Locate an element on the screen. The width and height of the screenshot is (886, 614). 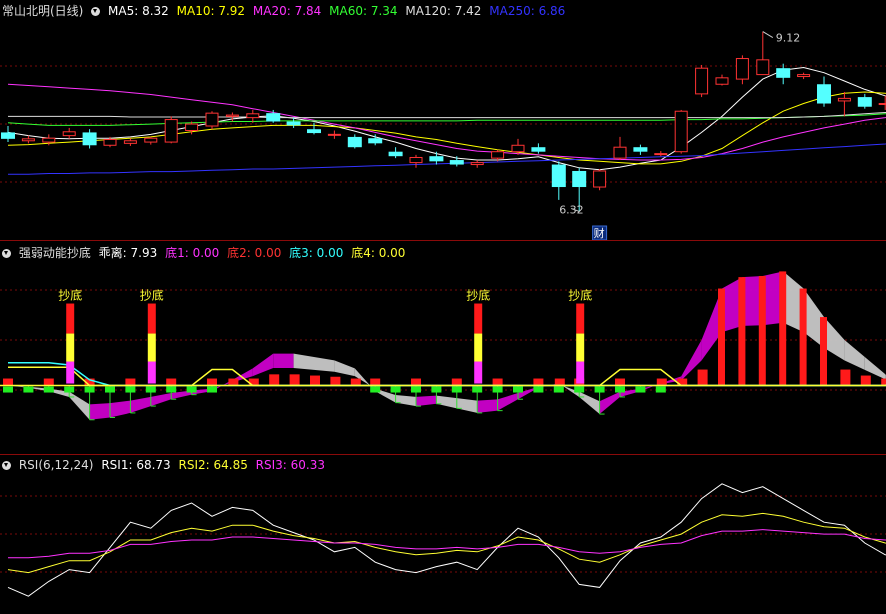
high-price-label: 9.12 is located at coordinates (788, 38).